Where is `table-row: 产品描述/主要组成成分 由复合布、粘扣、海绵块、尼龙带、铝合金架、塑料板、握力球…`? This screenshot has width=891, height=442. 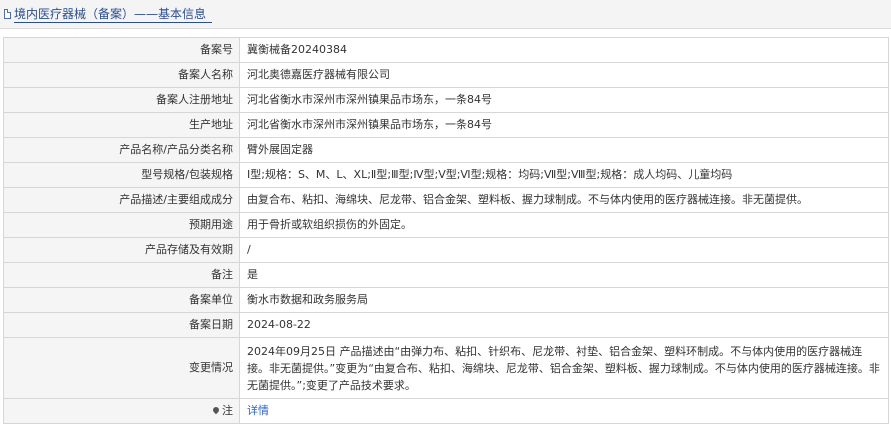
table-row: 产品描述/主要组成成分 由复合布、粘扣、海绵块、尼龙带、铝合金架、塑料板、握力球… is located at coordinates (446, 200).